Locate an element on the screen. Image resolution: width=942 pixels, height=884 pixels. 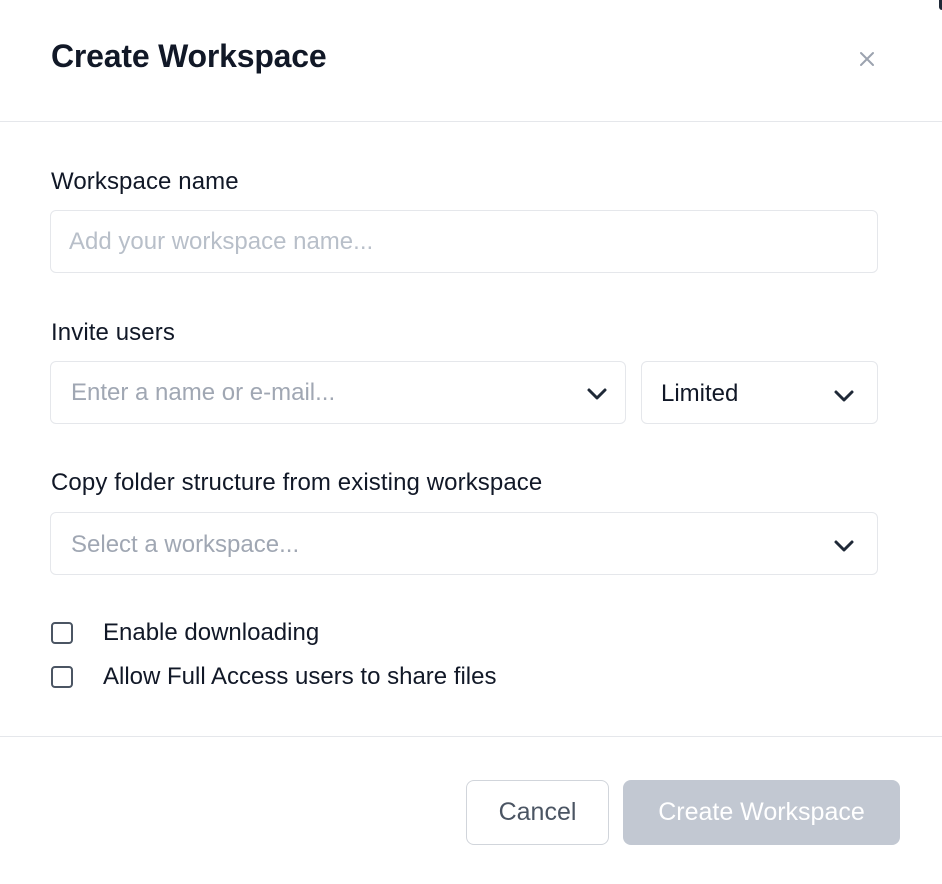
cancel-button: Cancel is located at coordinates (537, 812).